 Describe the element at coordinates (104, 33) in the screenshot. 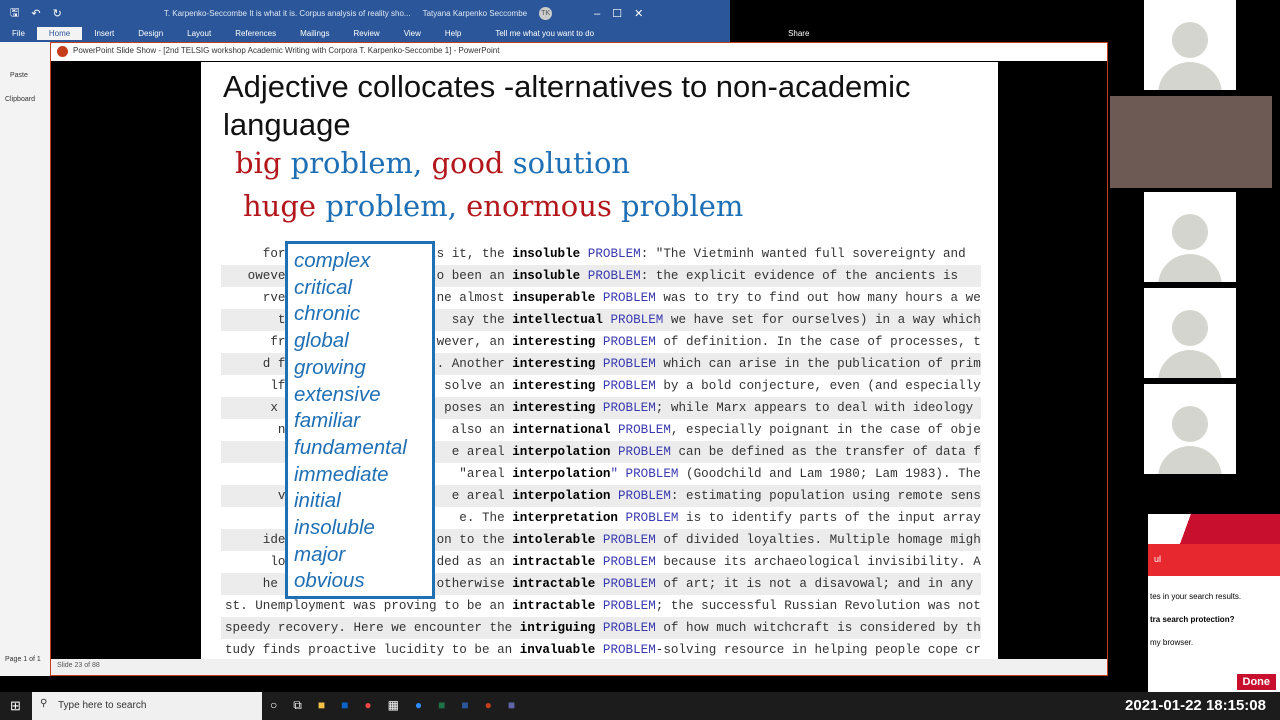

I see `ribbon-tab-insert: Insert` at that location.